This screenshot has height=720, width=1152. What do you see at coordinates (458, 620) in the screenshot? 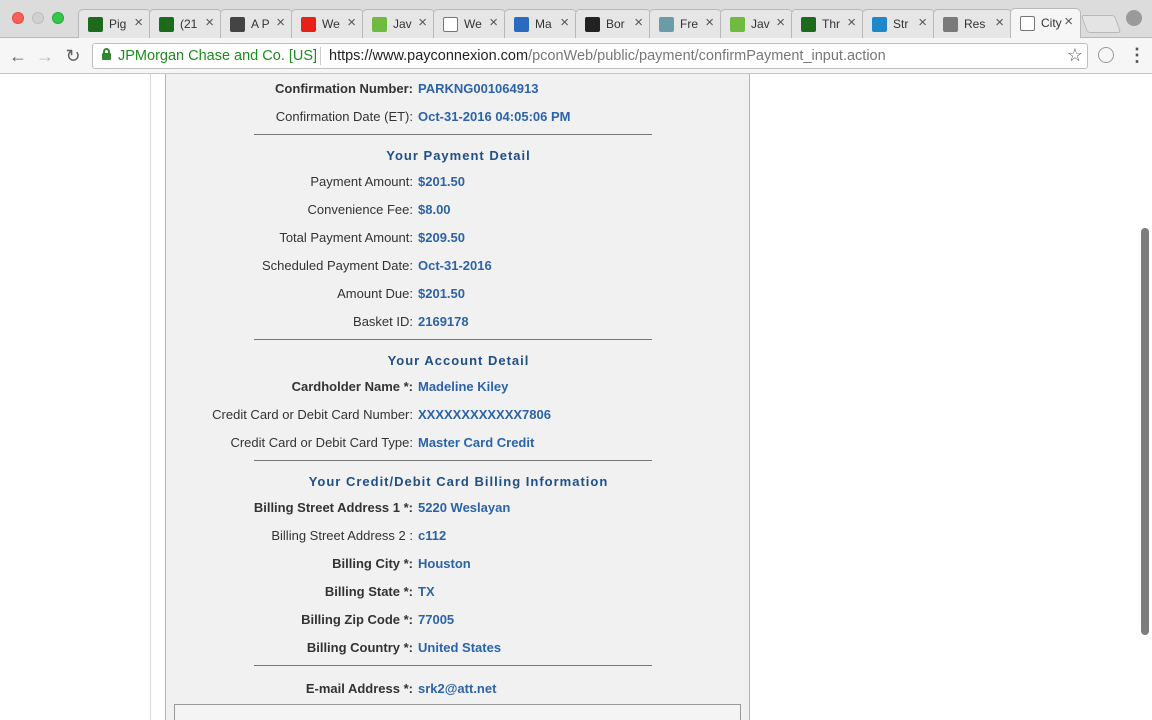
I see `billing-info-row: Billing Zip Code *: 77005` at bounding box center [458, 620].